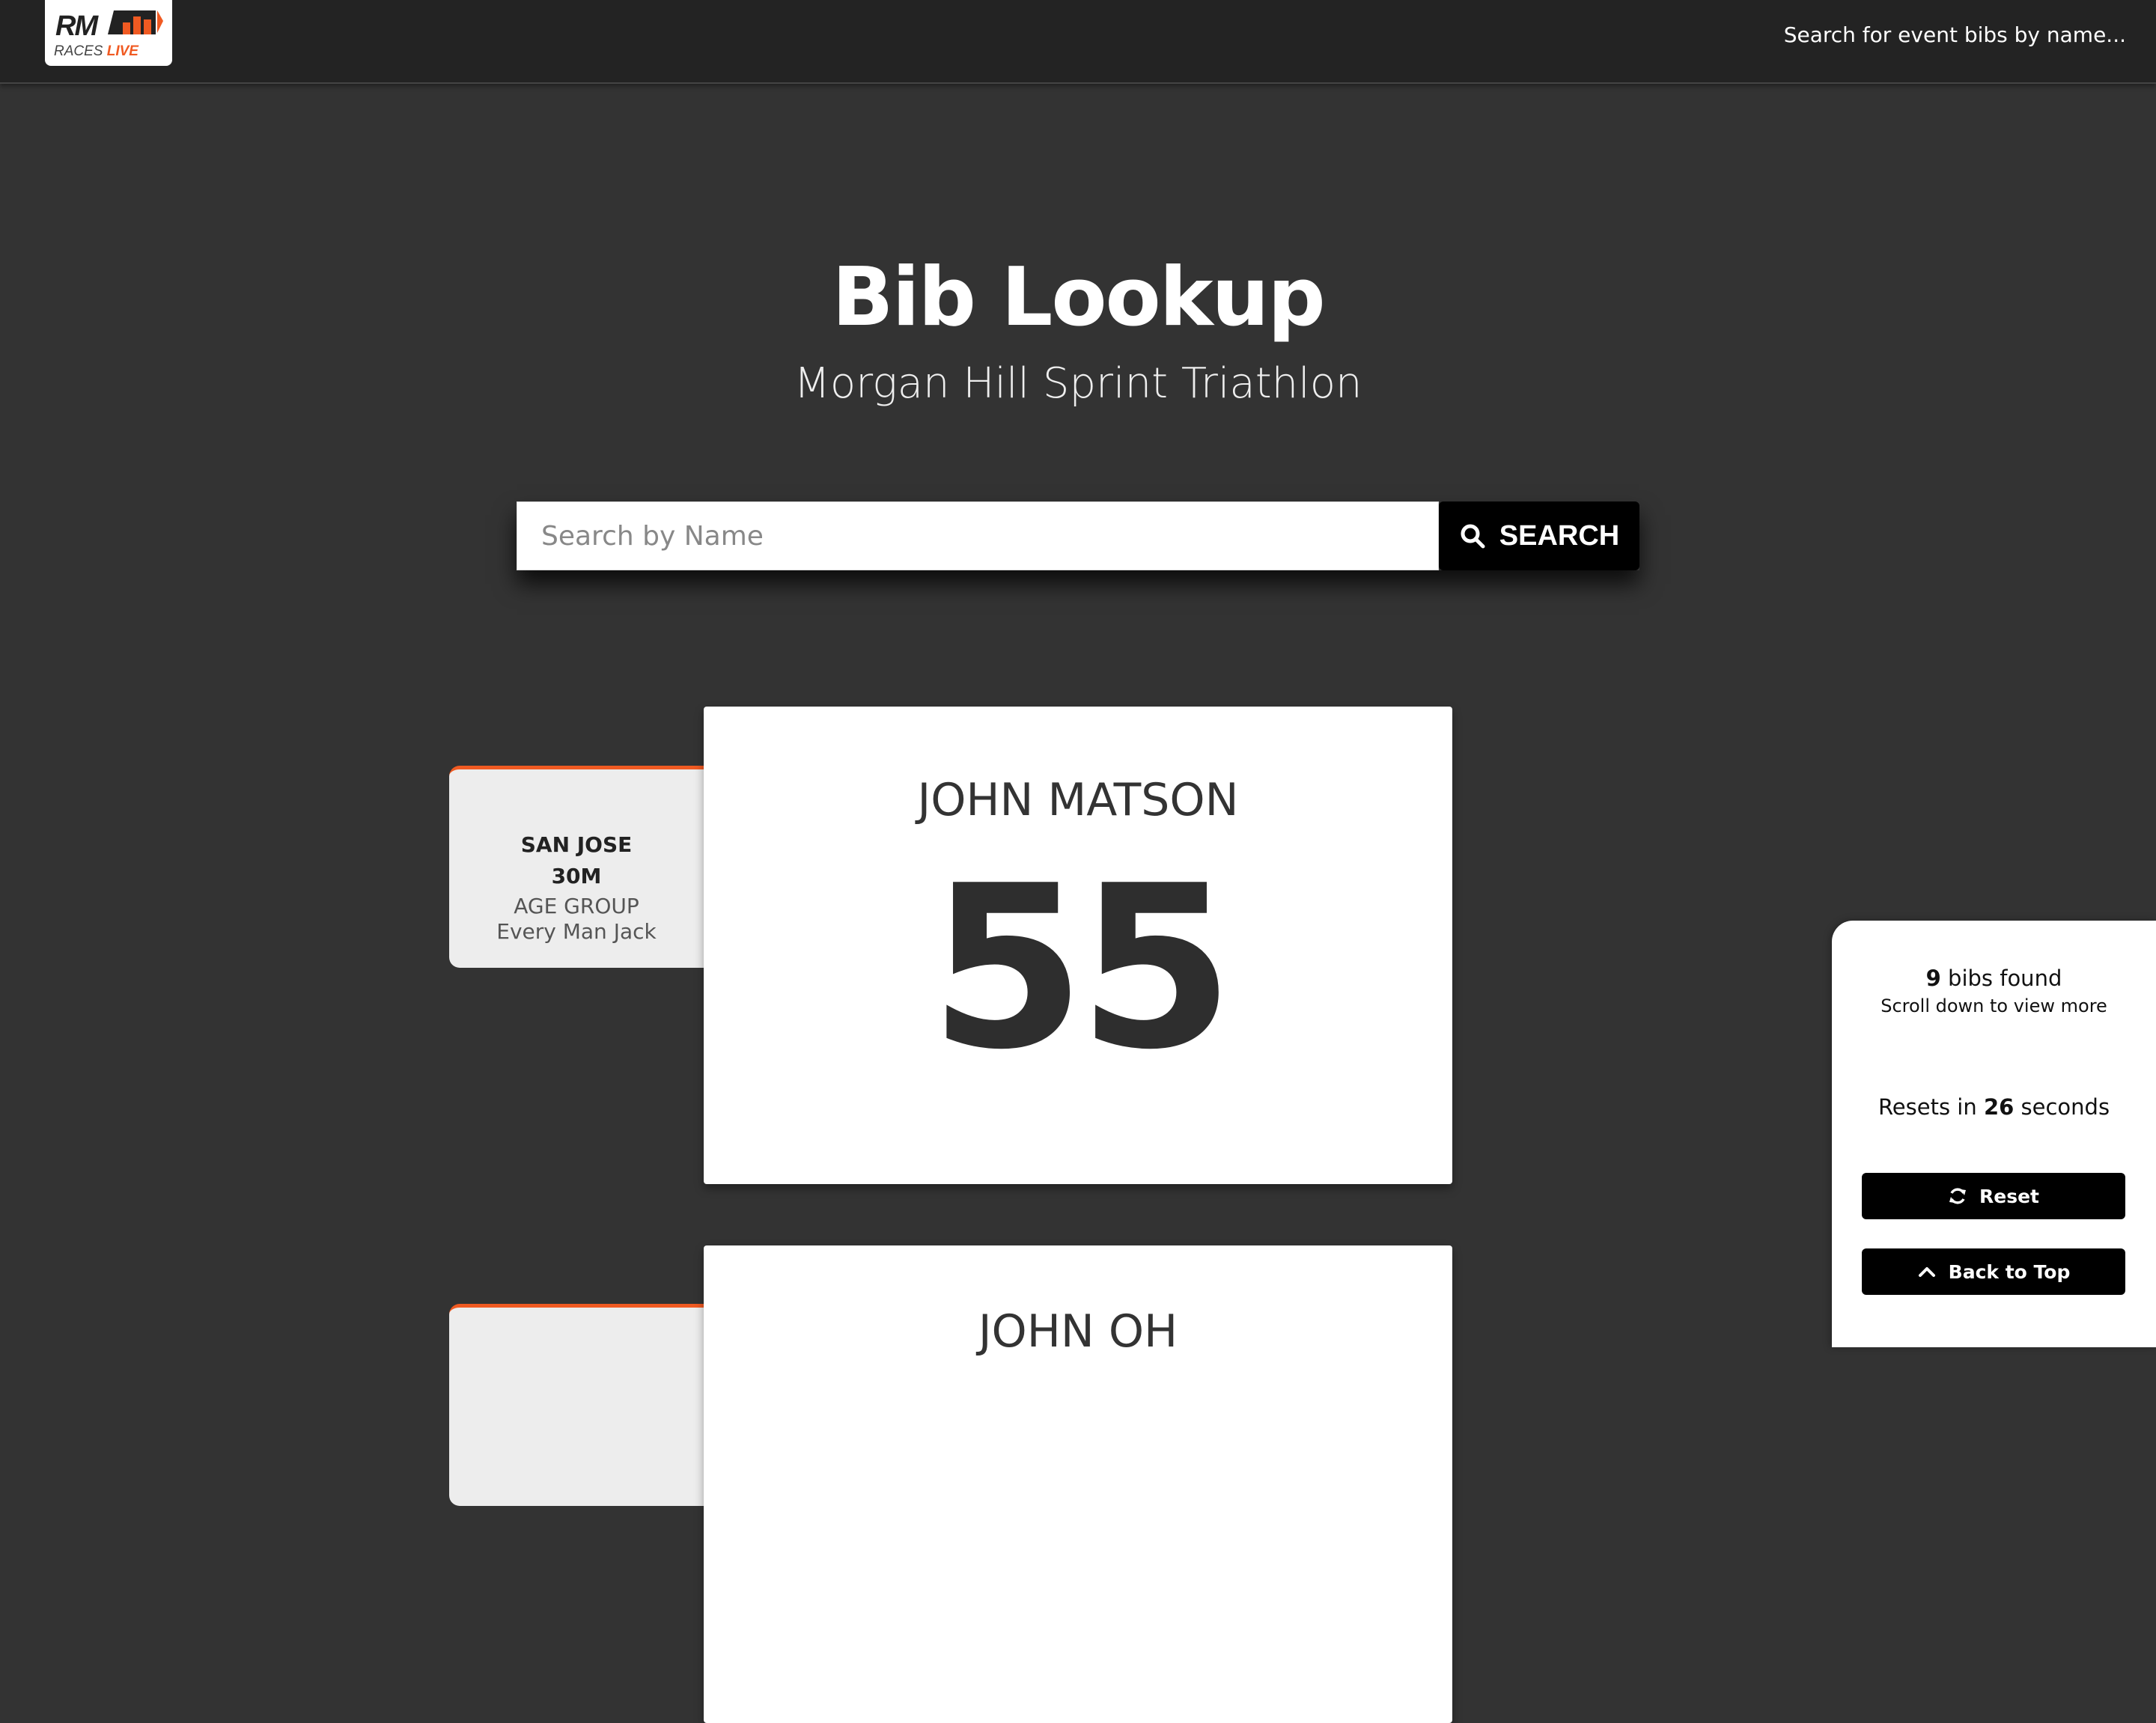  I want to click on bibs-found-count: 9, so click(1933, 979).